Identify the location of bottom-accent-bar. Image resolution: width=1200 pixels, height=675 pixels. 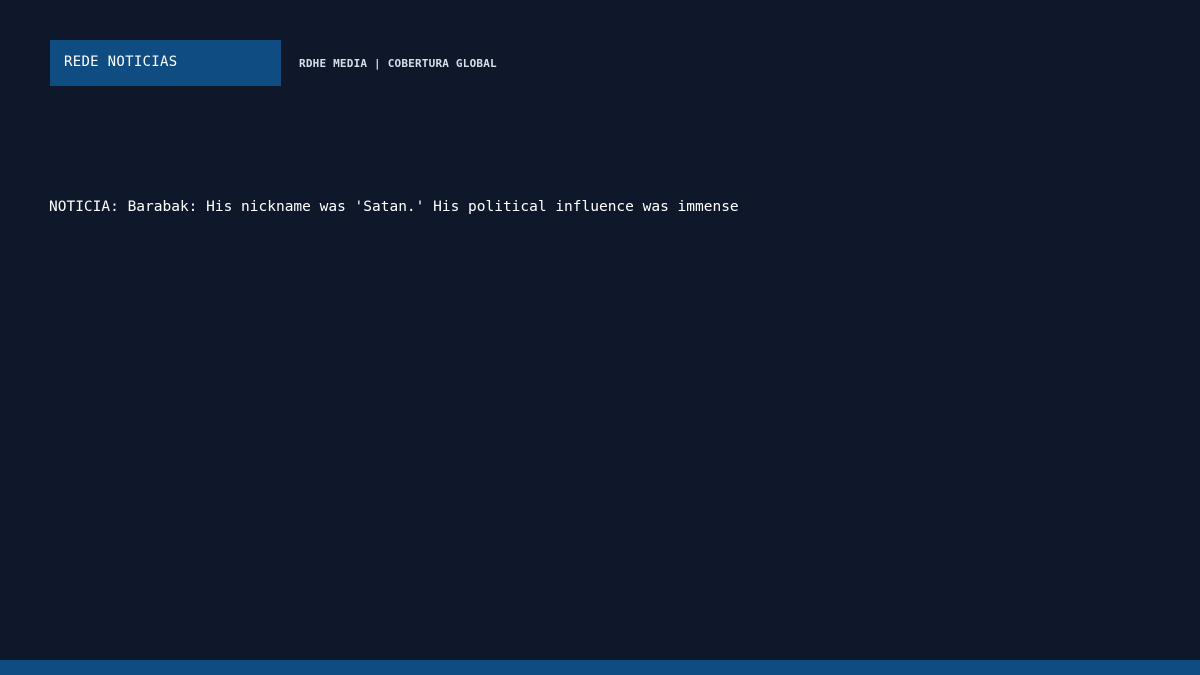
(600, 667).